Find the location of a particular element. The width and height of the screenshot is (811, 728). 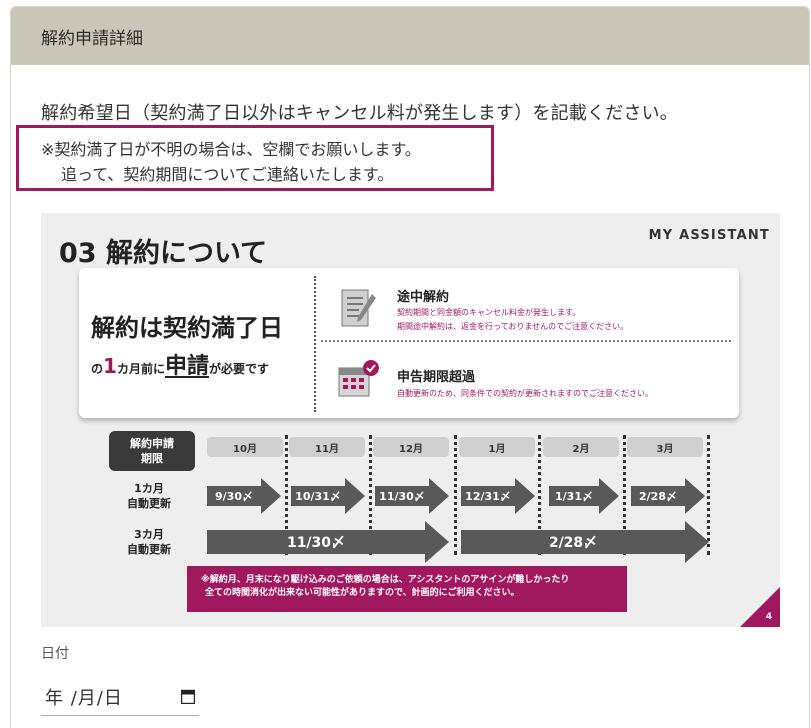

info-divider-horizontal is located at coordinates (526, 341).